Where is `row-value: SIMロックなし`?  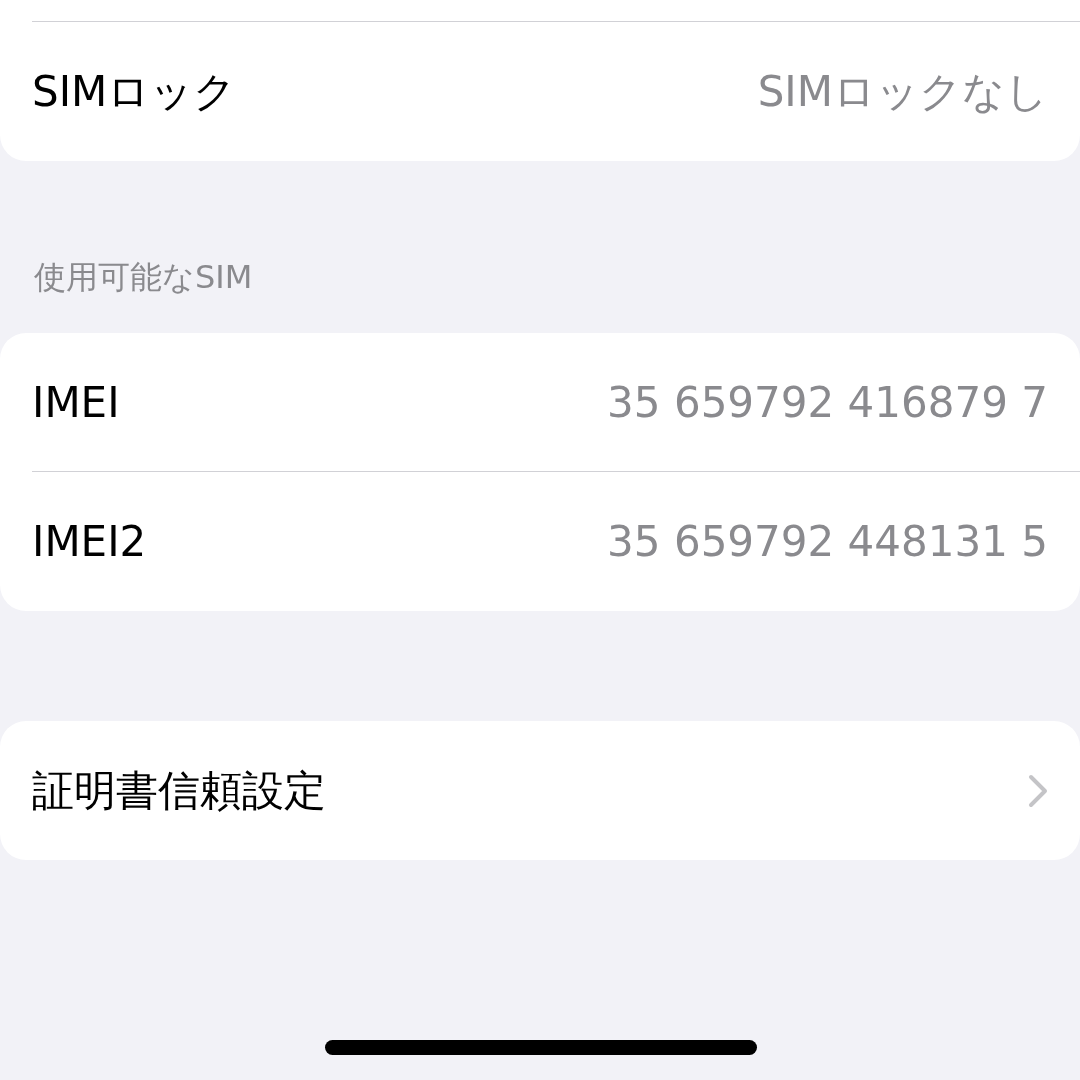
row-value: SIMロックなし is located at coordinates (902, 92).